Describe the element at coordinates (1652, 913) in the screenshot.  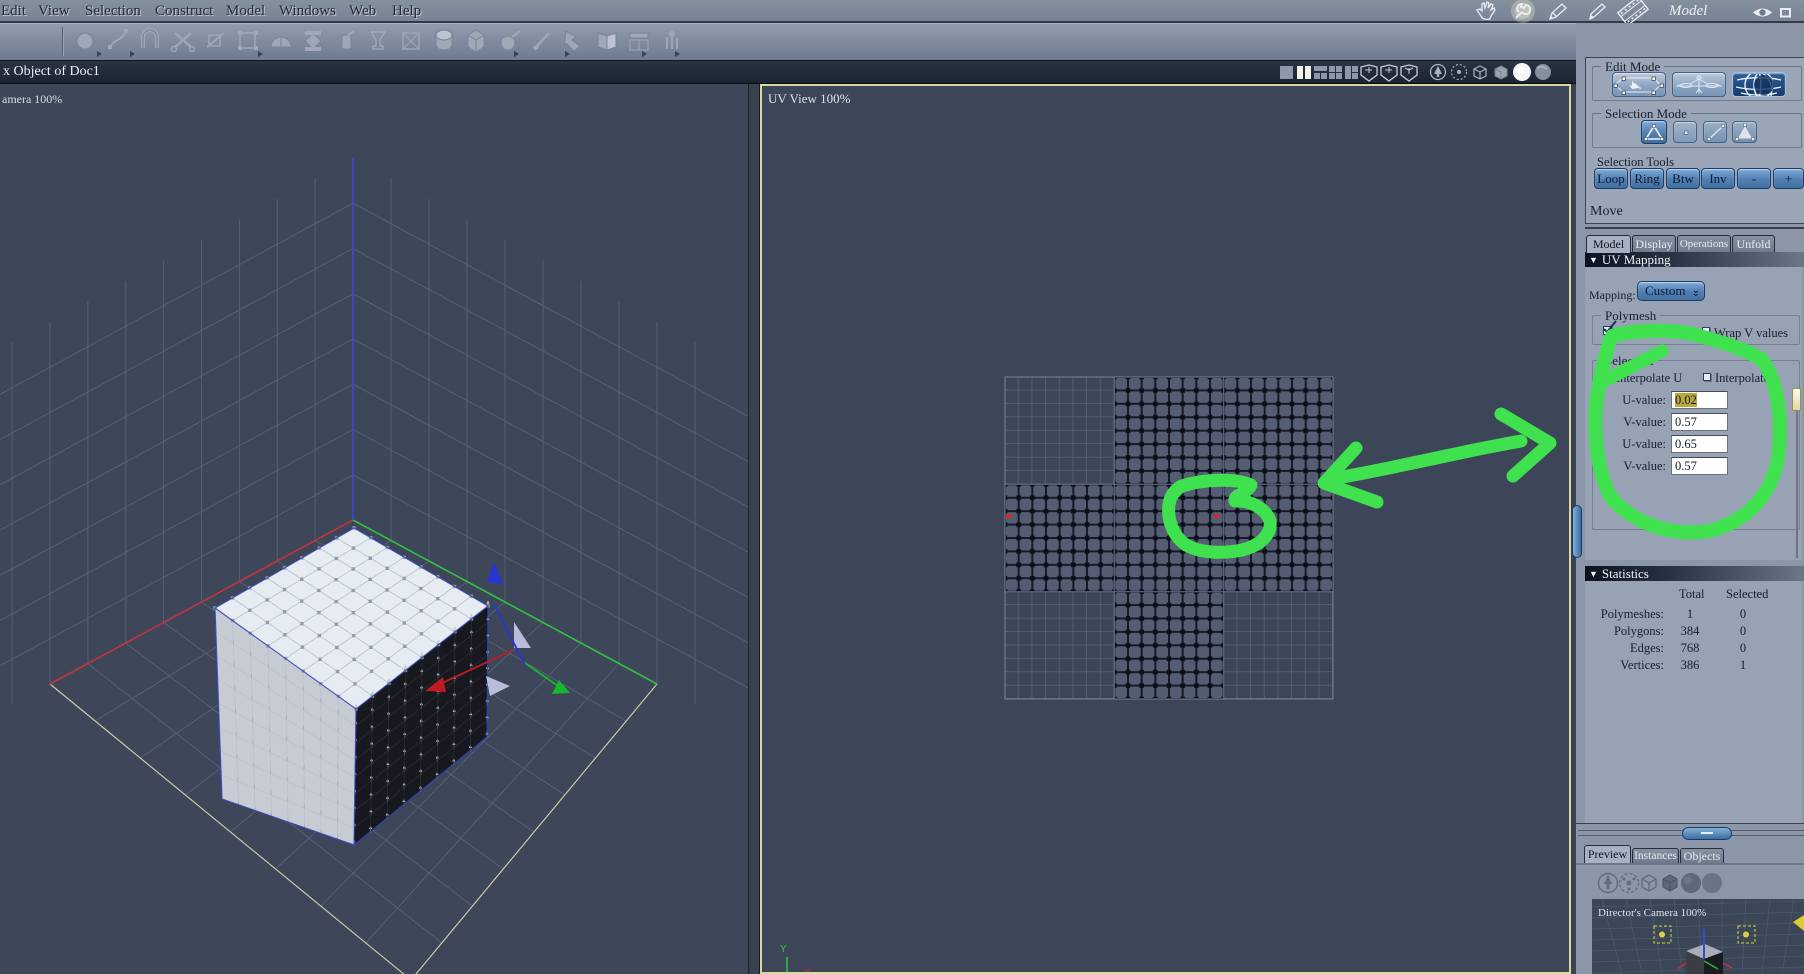
I see `svg-text: Director's Camera 100%` at that location.